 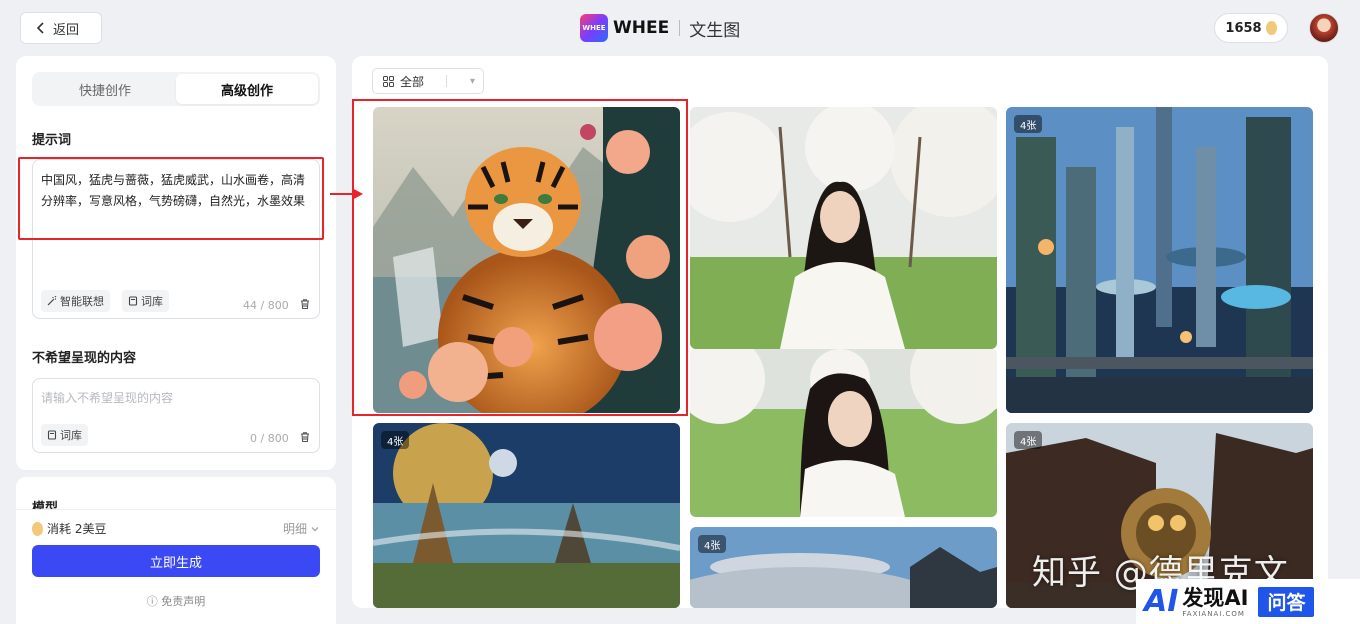 What do you see at coordinates (152, 601) in the screenshot?
I see `info-icon: ⓘ` at bounding box center [152, 601].